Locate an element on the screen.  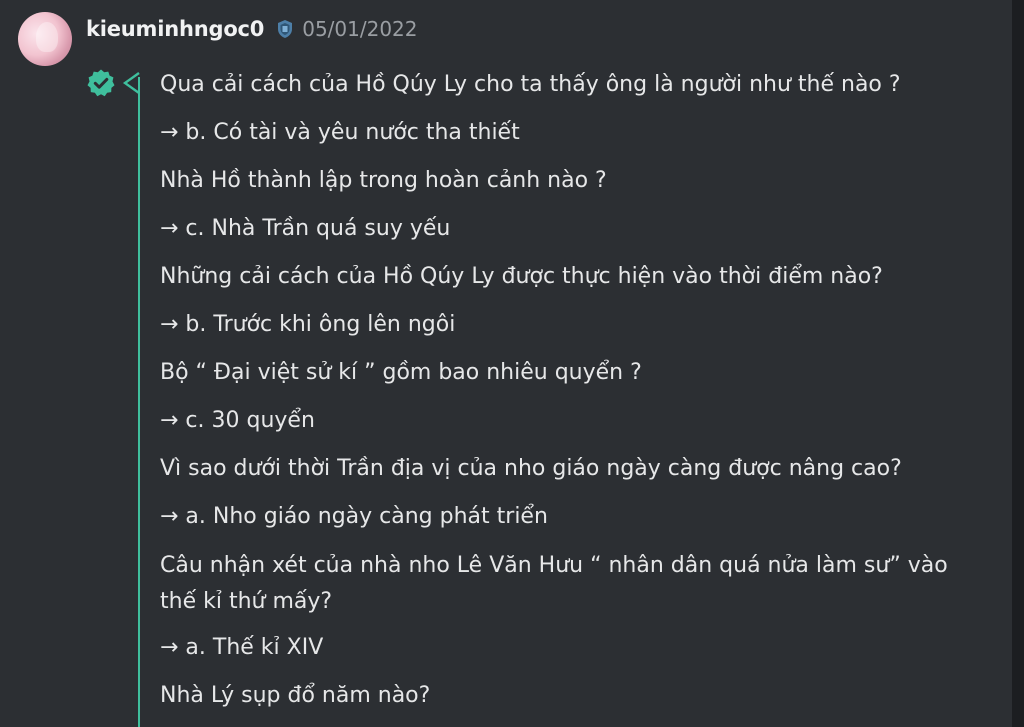
answer-line: → c. 30 quyển is located at coordinates (237, 420).